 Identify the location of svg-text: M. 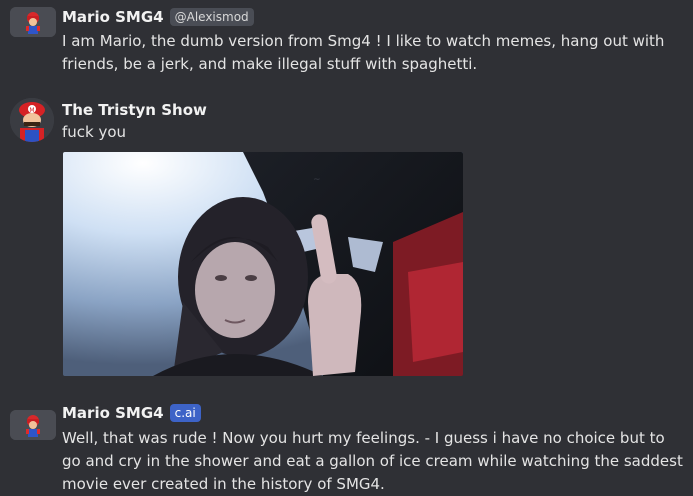
(31, 110).